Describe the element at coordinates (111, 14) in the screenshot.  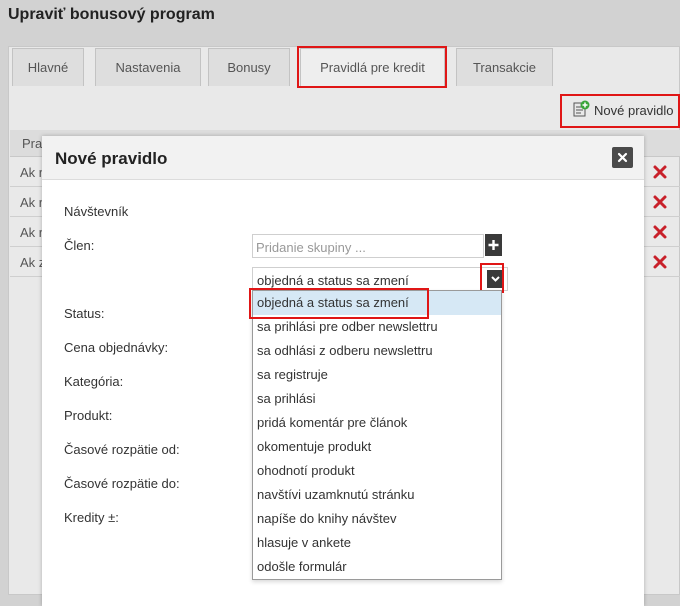
I see `page-title: Upraviť bonusový program` at that location.